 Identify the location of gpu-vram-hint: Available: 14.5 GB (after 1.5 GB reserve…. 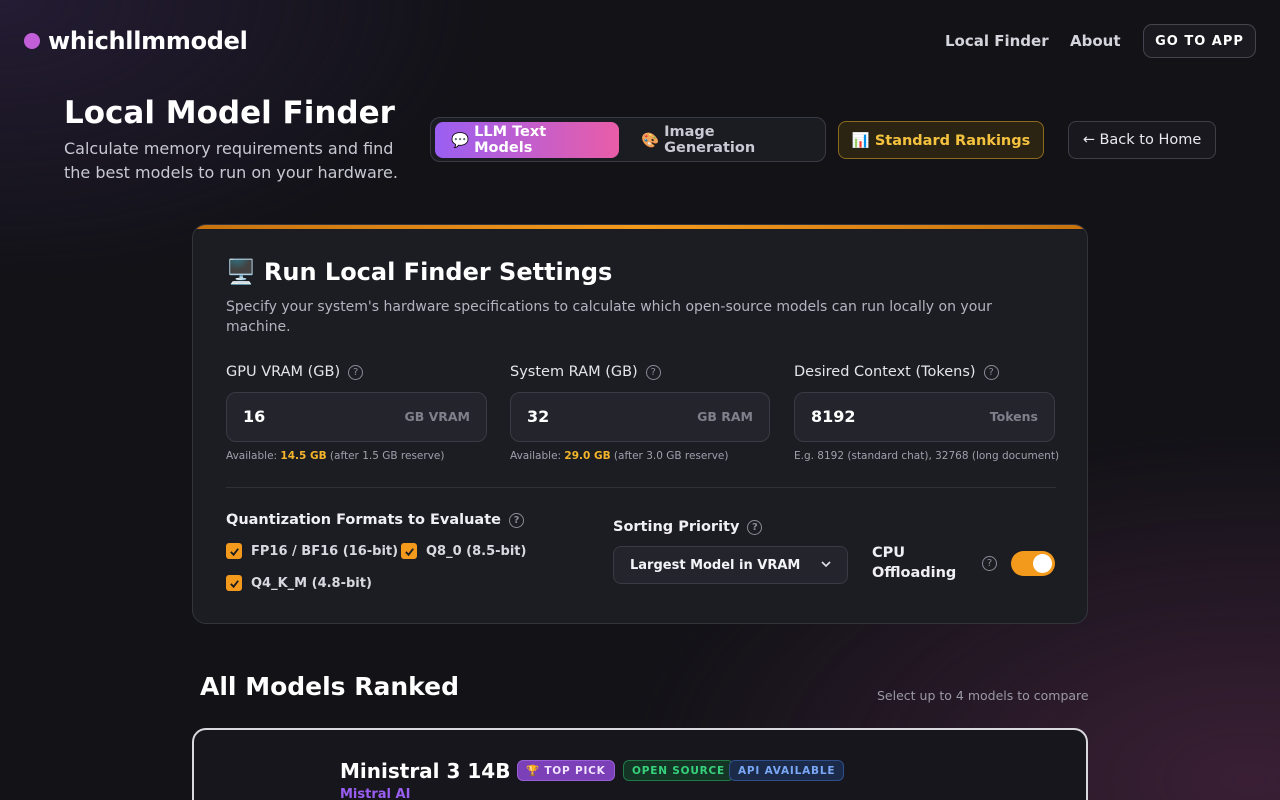
(356, 456).